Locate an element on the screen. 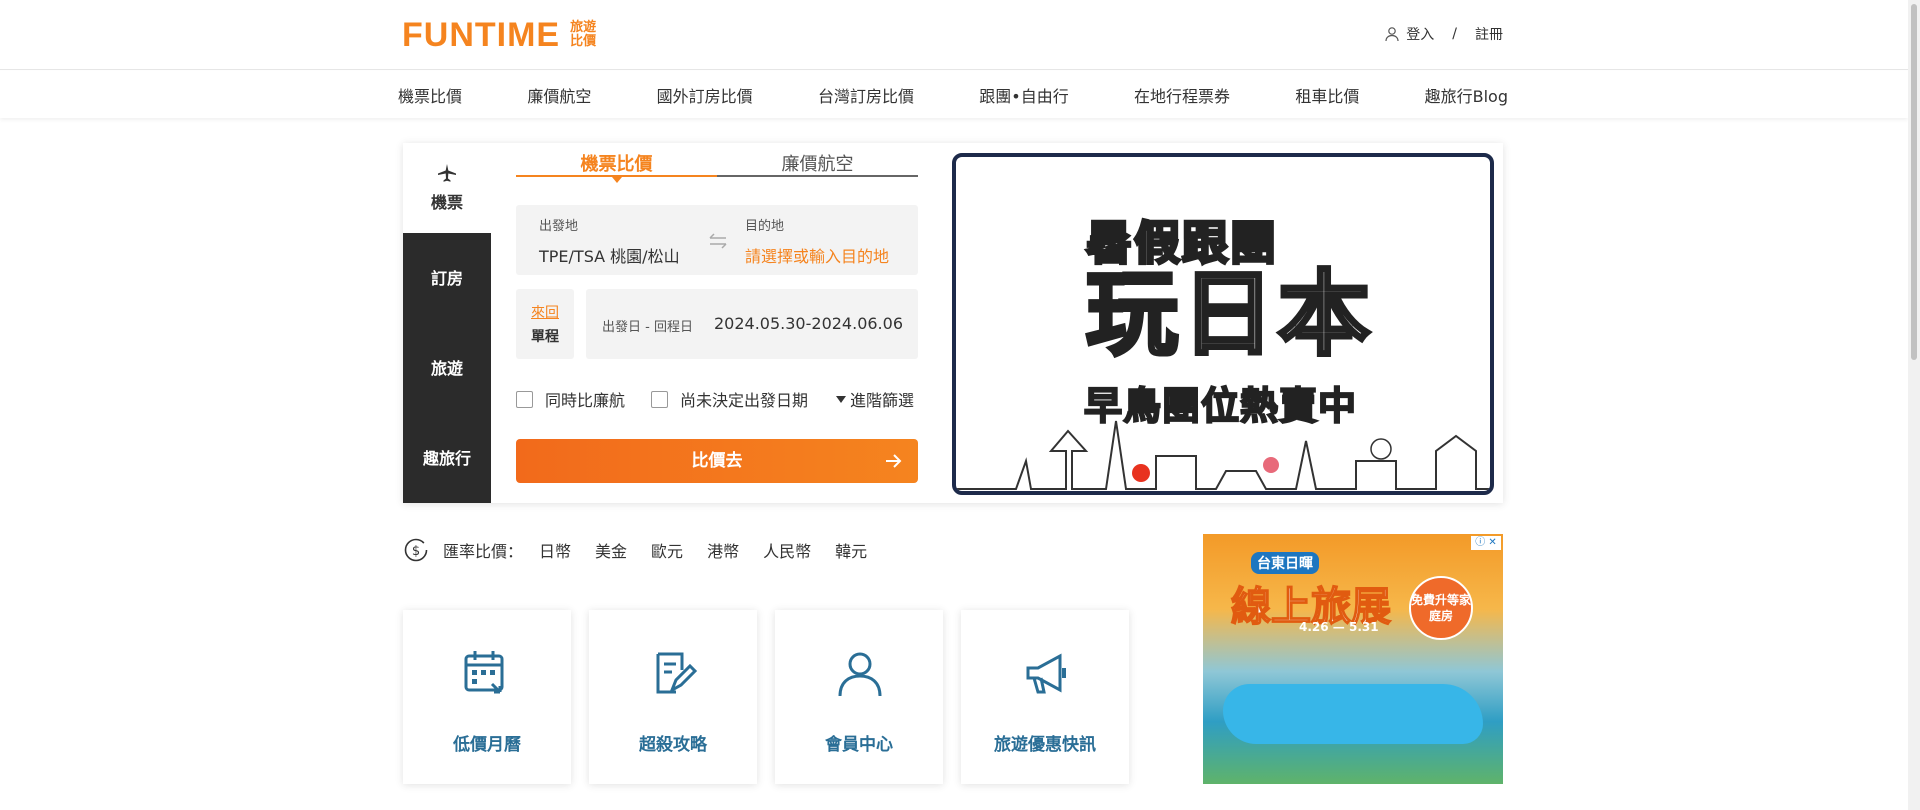 The image size is (1920, 810). nav-item-tour: 跟團•自由行 is located at coordinates (1023, 95).